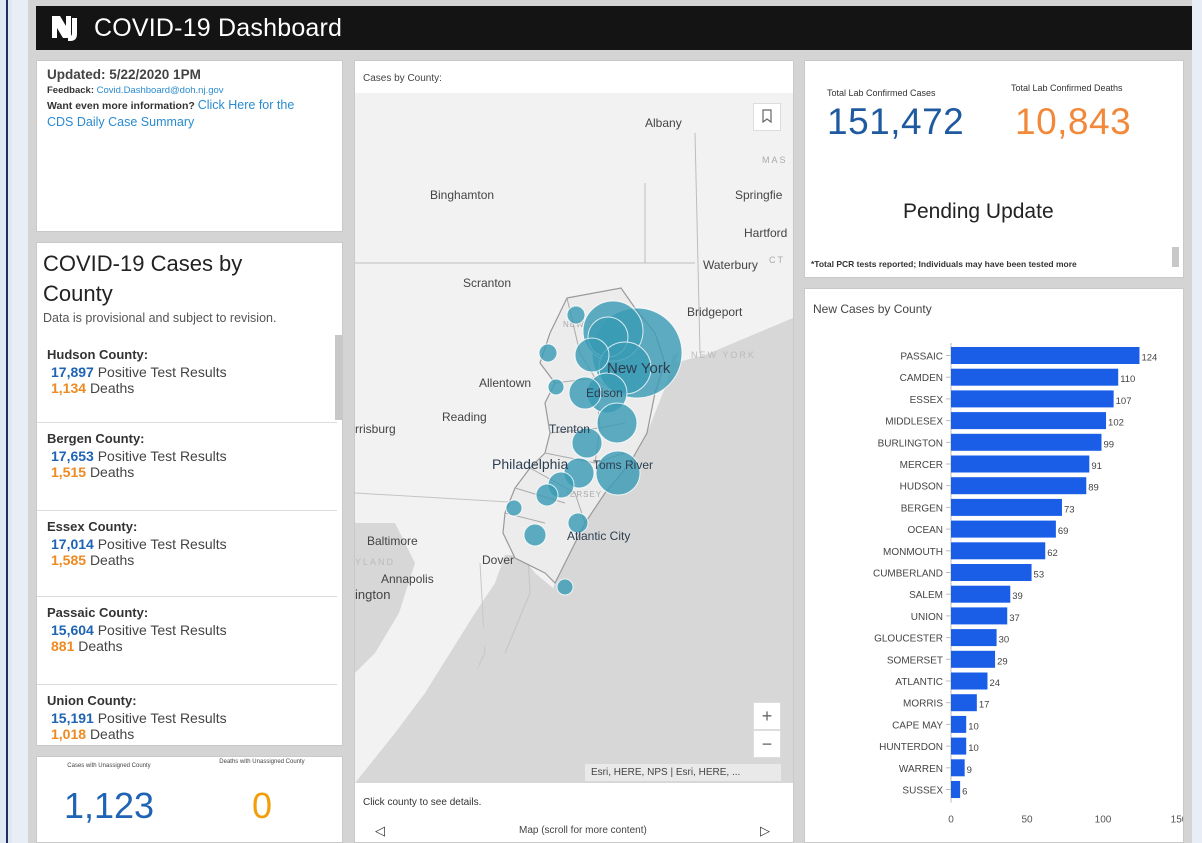 This screenshot has height=843, width=1202. I want to click on county-title-line2: County, so click(78, 293).